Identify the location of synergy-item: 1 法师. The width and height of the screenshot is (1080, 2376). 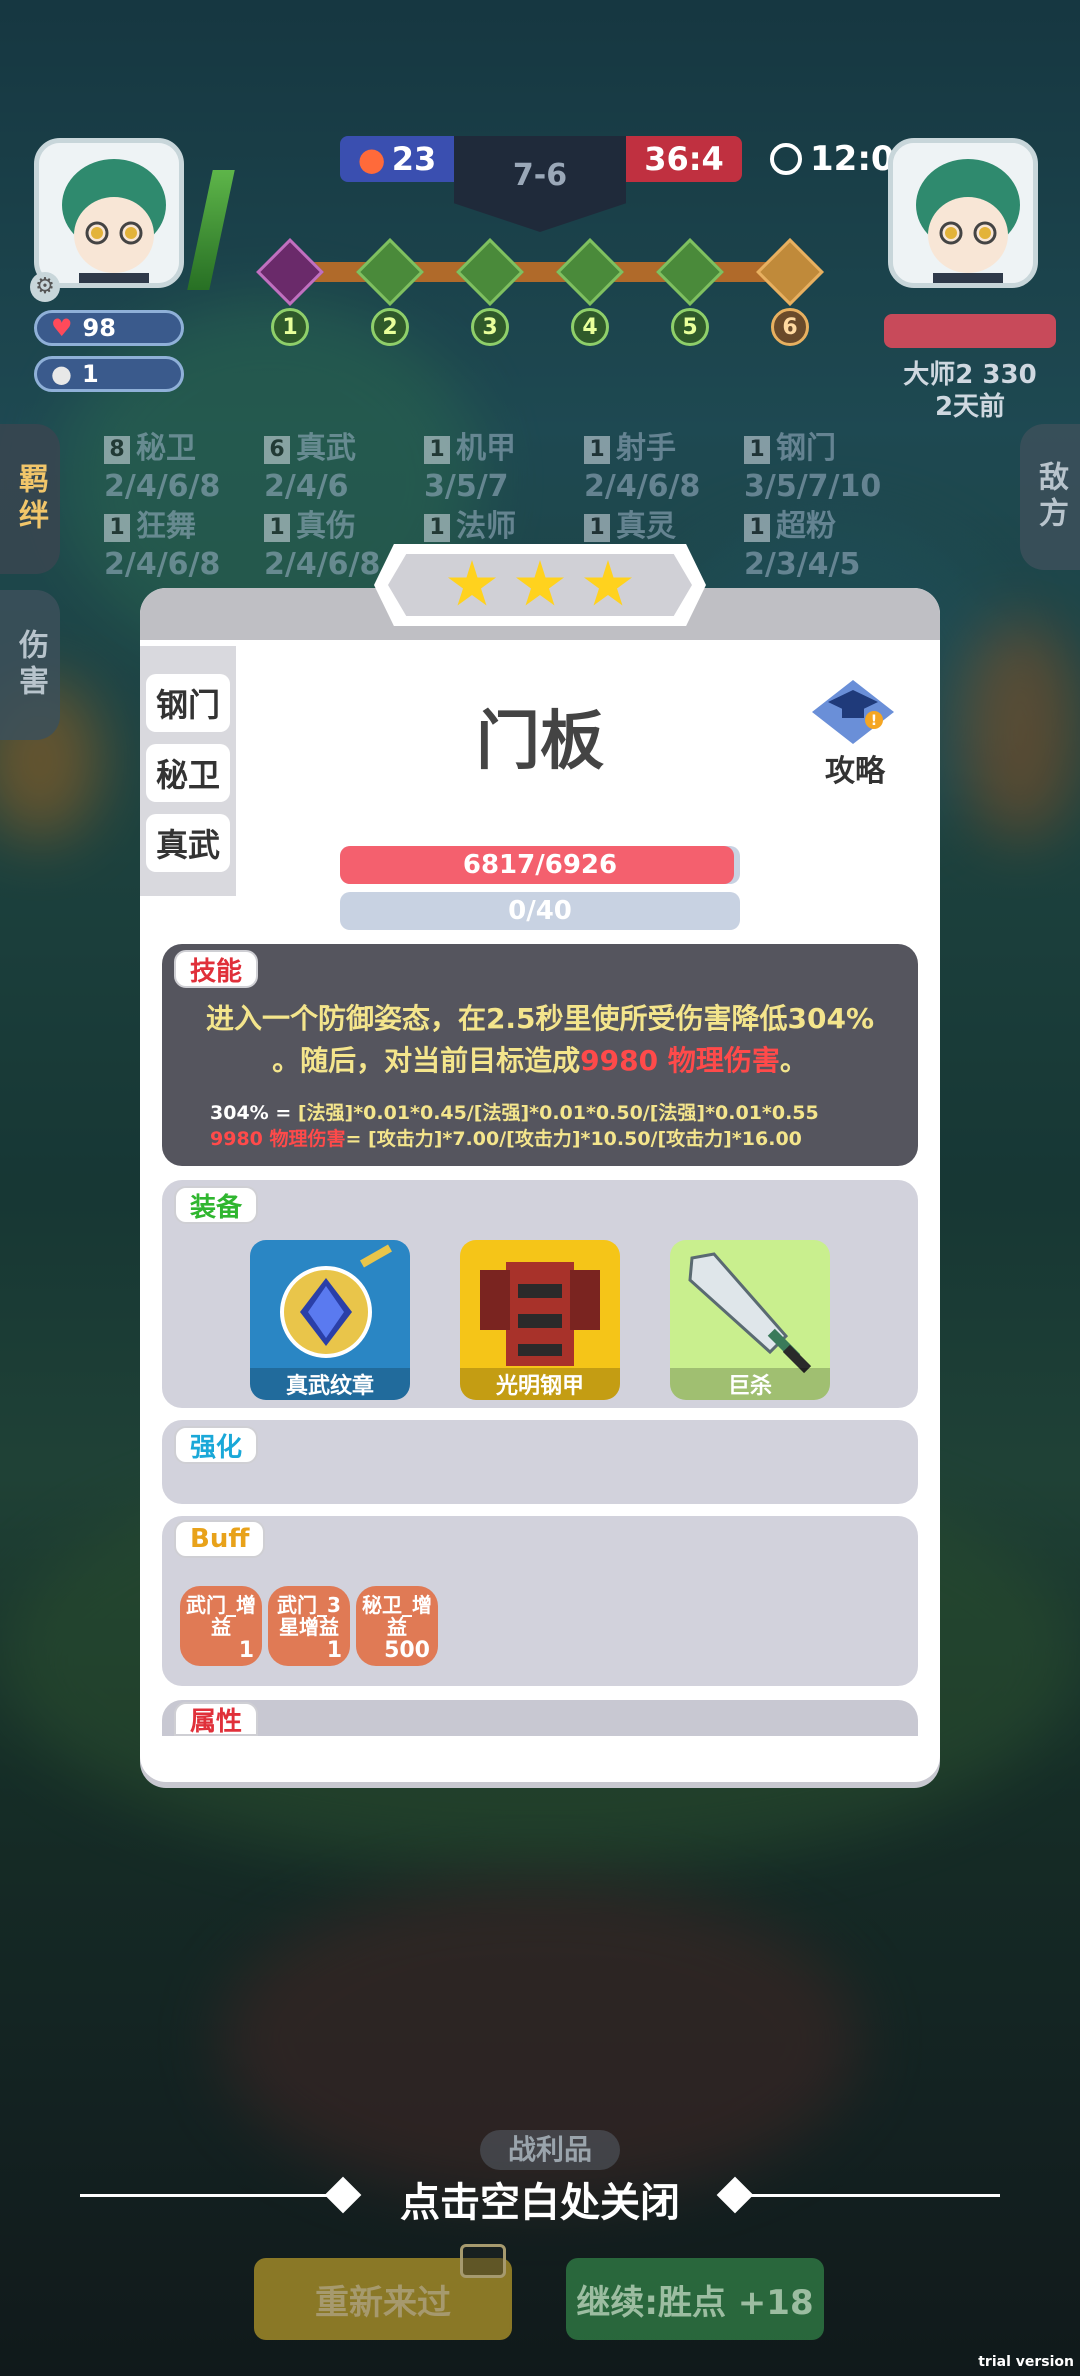
(470, 527).